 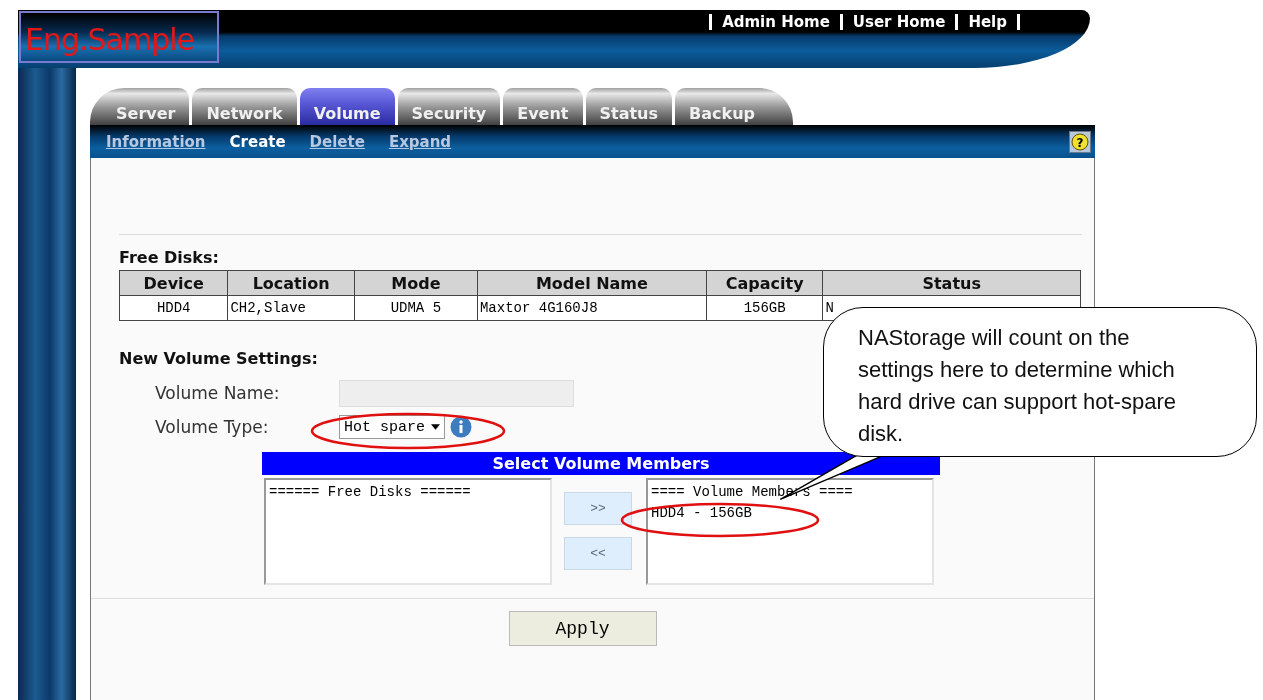 I want to click on field-label: Volume Name:, so click(x=218, y=393).